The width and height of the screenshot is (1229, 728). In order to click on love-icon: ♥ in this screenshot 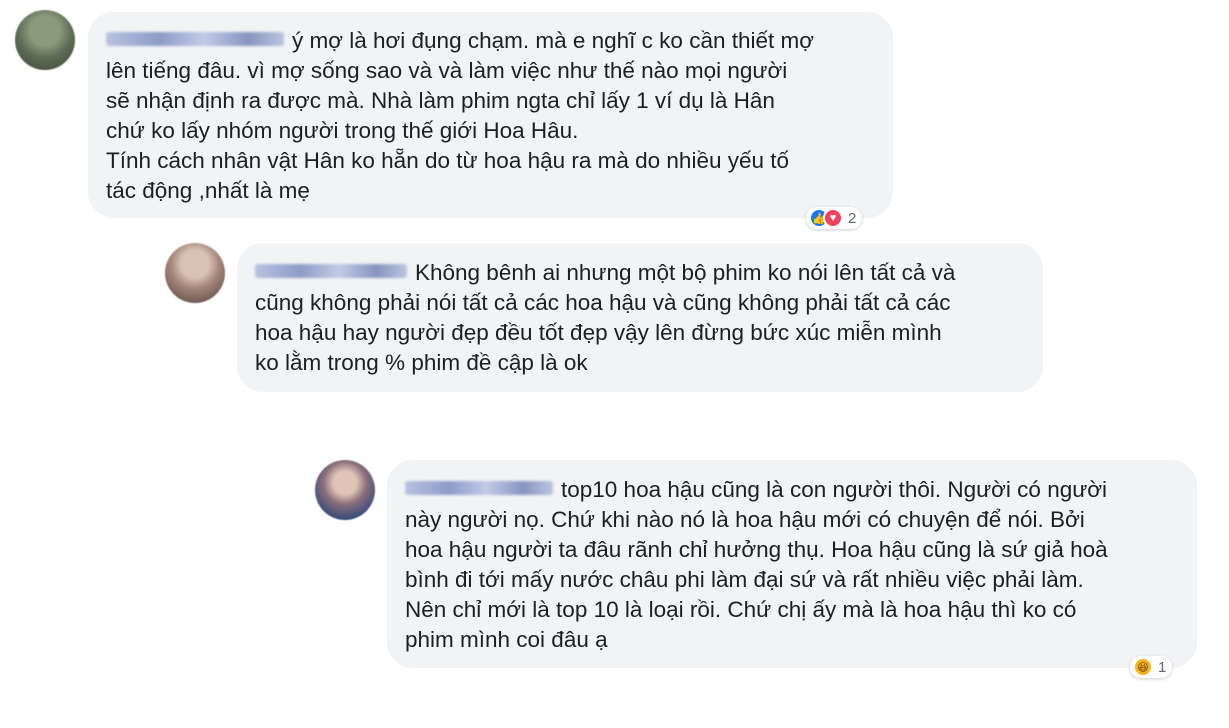, I will do `click(833, 218)`.